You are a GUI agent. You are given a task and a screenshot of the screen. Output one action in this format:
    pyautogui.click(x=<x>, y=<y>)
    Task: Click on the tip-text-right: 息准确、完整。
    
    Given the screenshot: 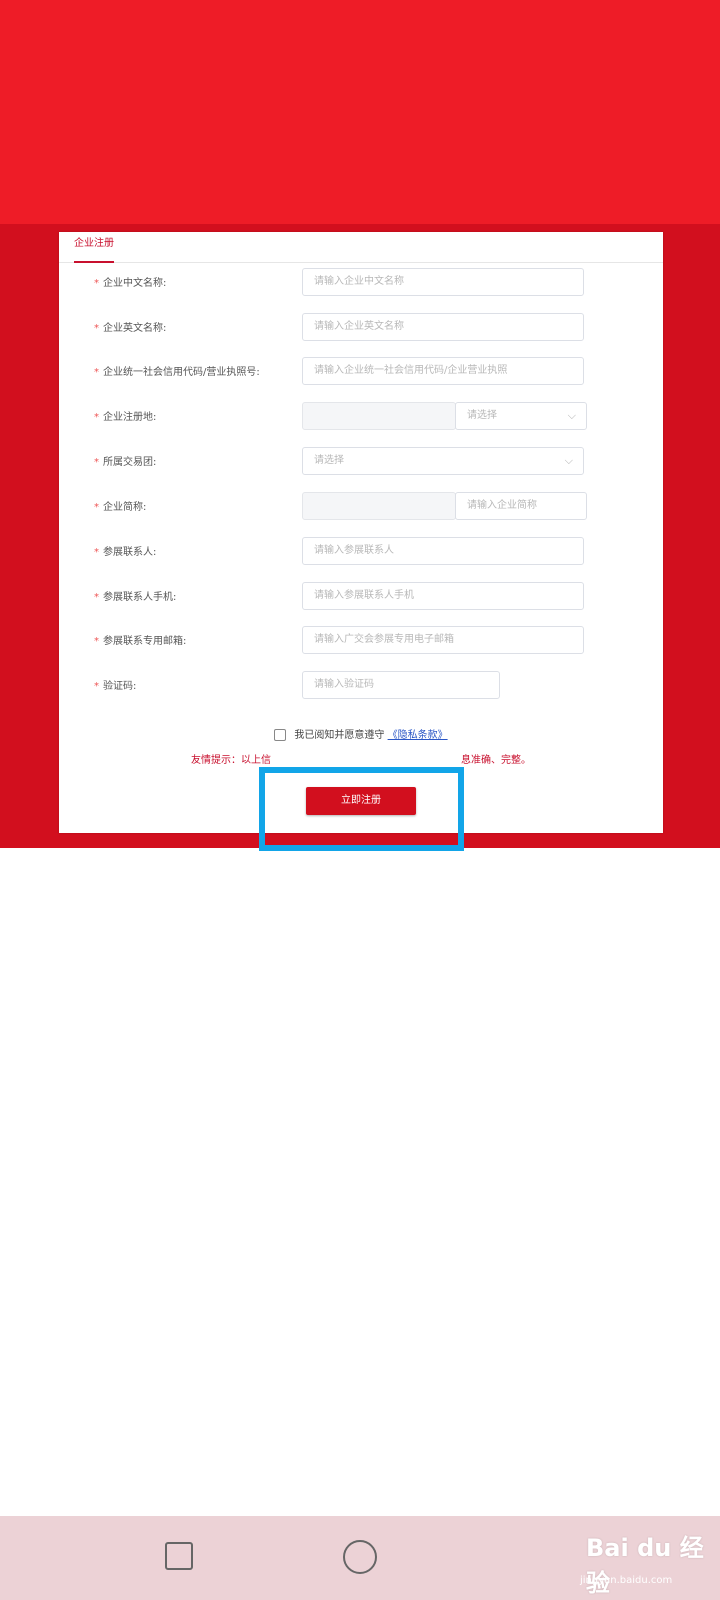 What is the action you would take?
    pyautogui.click(x=496, y=760)
    